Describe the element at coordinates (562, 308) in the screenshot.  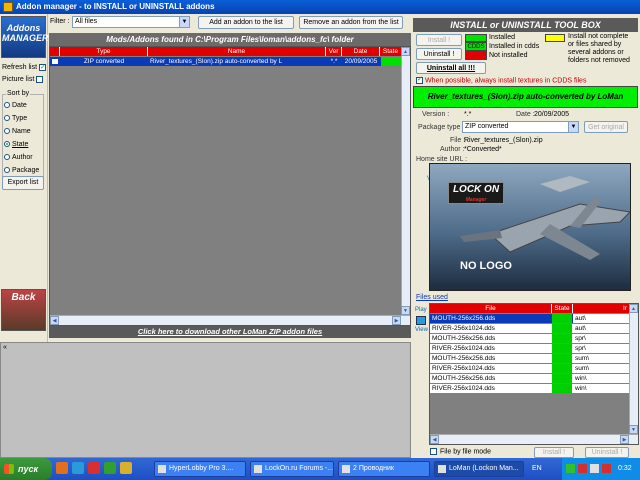
I see `col-file-state: State` at that location.